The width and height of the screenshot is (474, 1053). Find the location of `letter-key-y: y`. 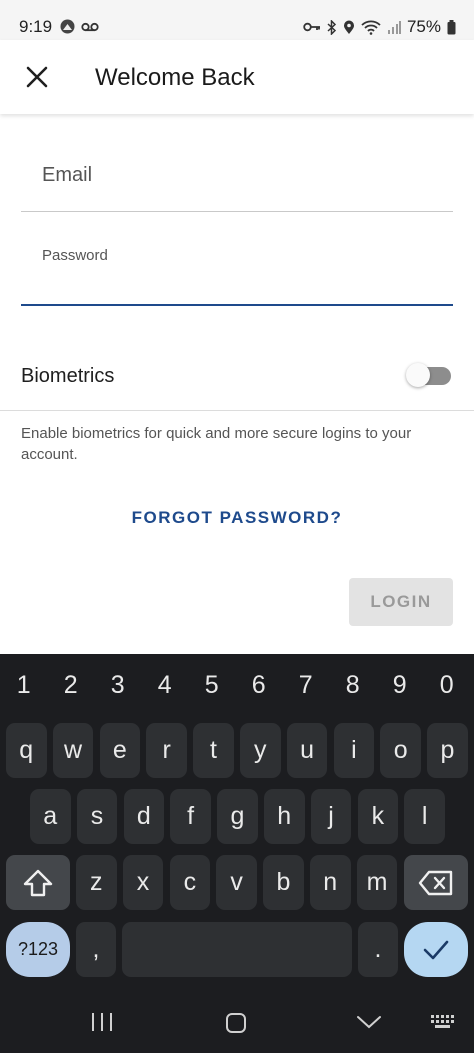

letter-key-y: y is located at coordinates (260, 750).